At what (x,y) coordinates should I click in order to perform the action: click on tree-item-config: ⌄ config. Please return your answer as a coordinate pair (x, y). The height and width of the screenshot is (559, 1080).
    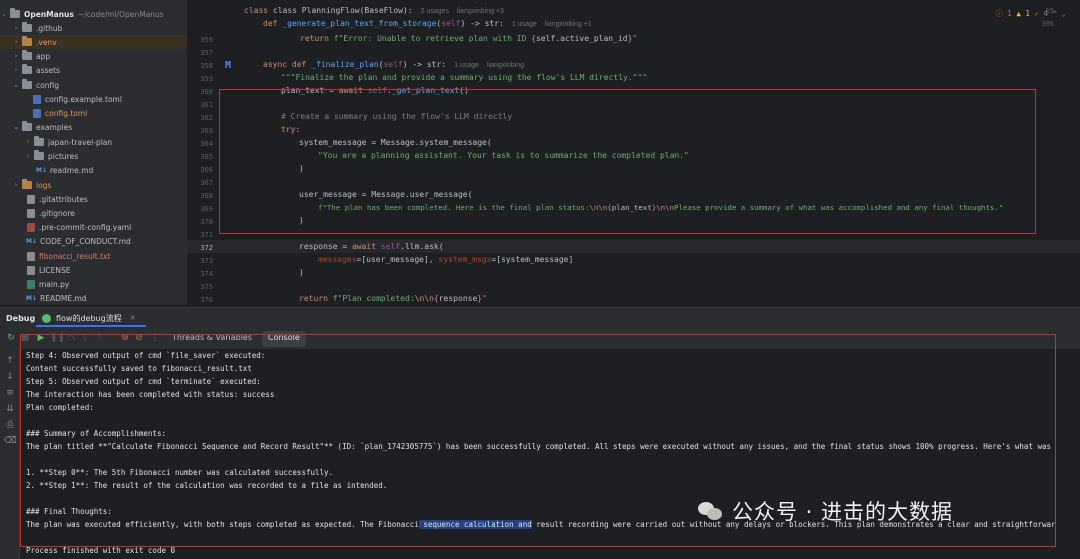
    Looking at the image, I should click on (93, 85).